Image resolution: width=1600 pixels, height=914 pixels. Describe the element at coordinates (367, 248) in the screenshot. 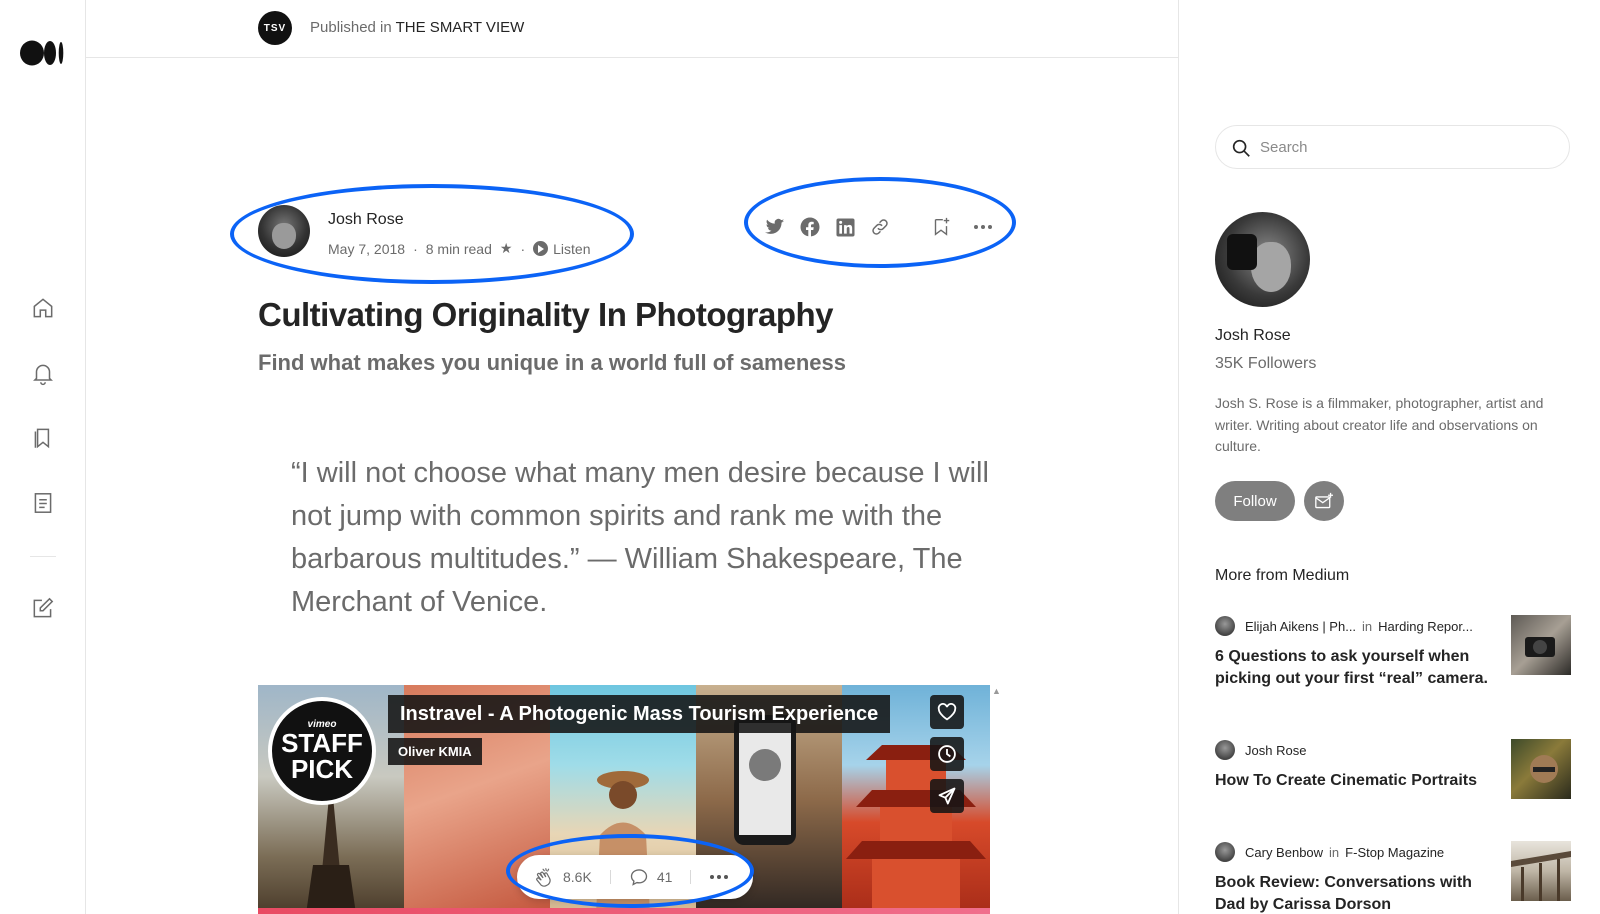

I see `publish-date: May 7, 2018` at that location.